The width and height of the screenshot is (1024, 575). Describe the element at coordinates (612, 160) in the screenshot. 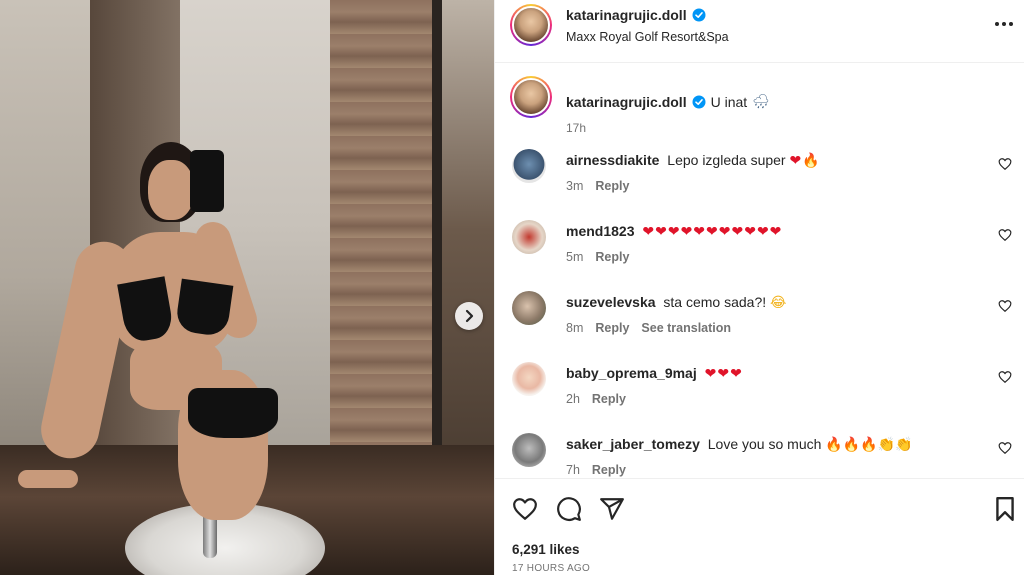

I see `commenter-username: airnessdiakite` at that location.